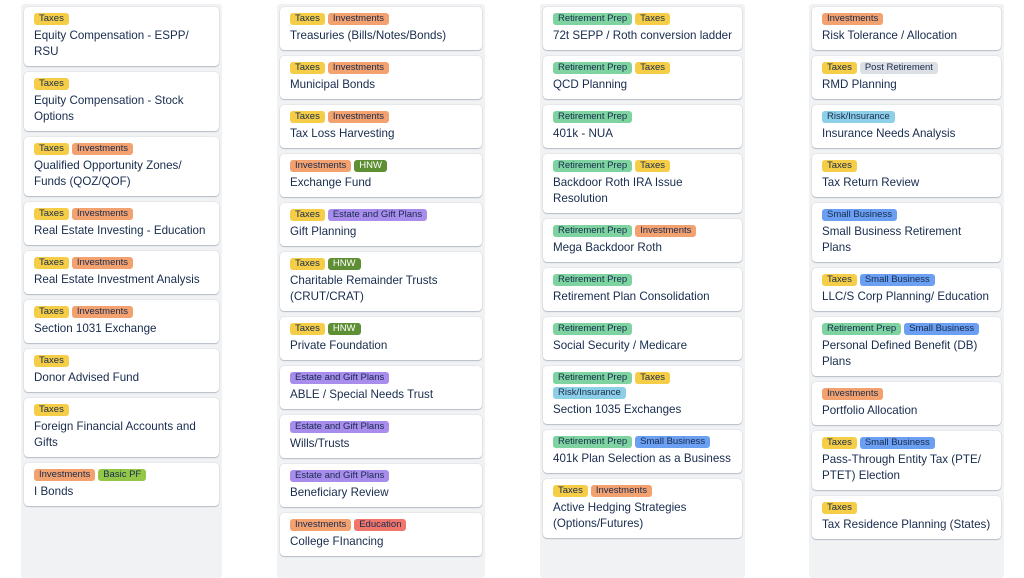 The width and height of the screenshot is (1024, 578). What do you see at coordinates (380, 525) in the screenshot?
I see `label-education: Education` at bounding box center [380, 525].